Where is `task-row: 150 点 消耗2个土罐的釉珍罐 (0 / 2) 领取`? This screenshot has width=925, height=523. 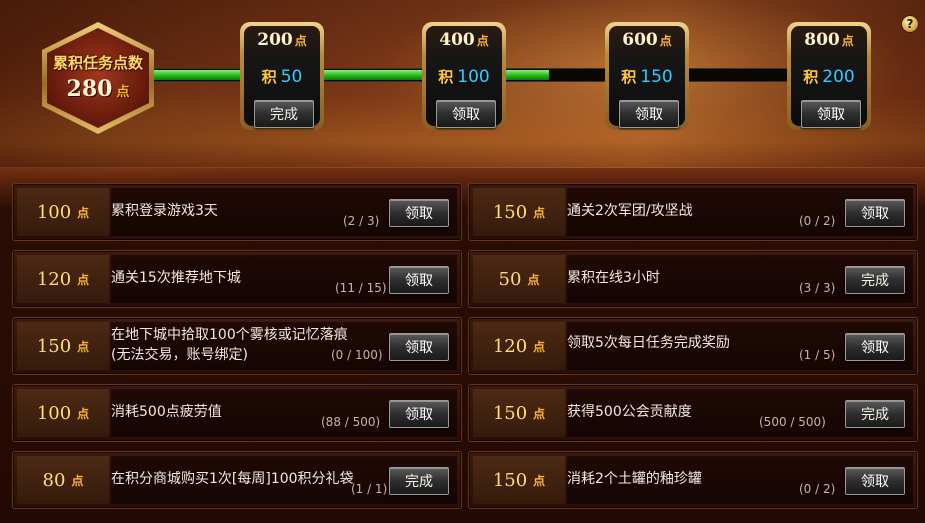
task-row: 150 点 消耗2个土罐的釉珍罐 (0 / 2) 领取 is located at coordinates (693, 480).